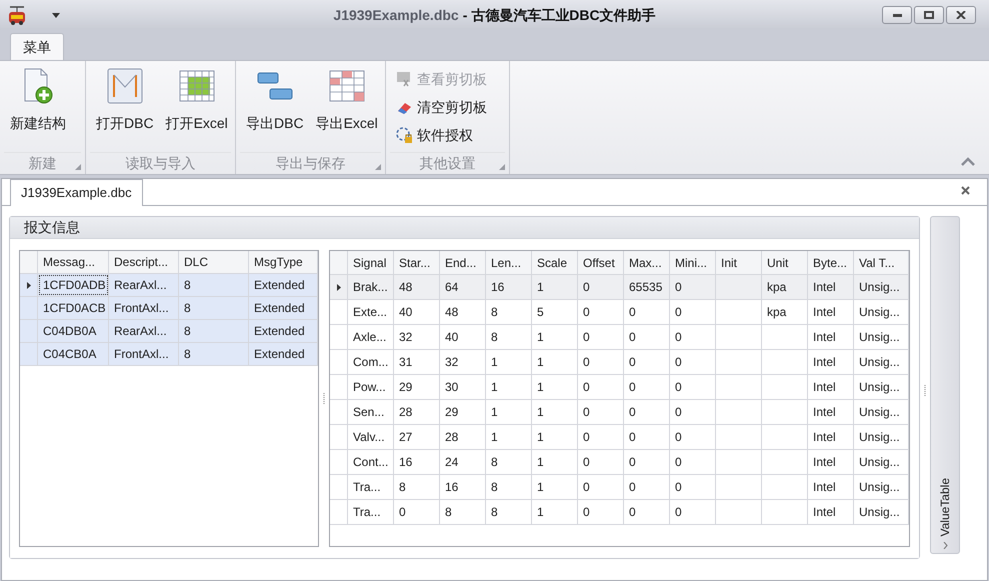  Describe the element at coordinates (52, 227) in the screenshot. I see `panel-title: 报文信息` at that location.